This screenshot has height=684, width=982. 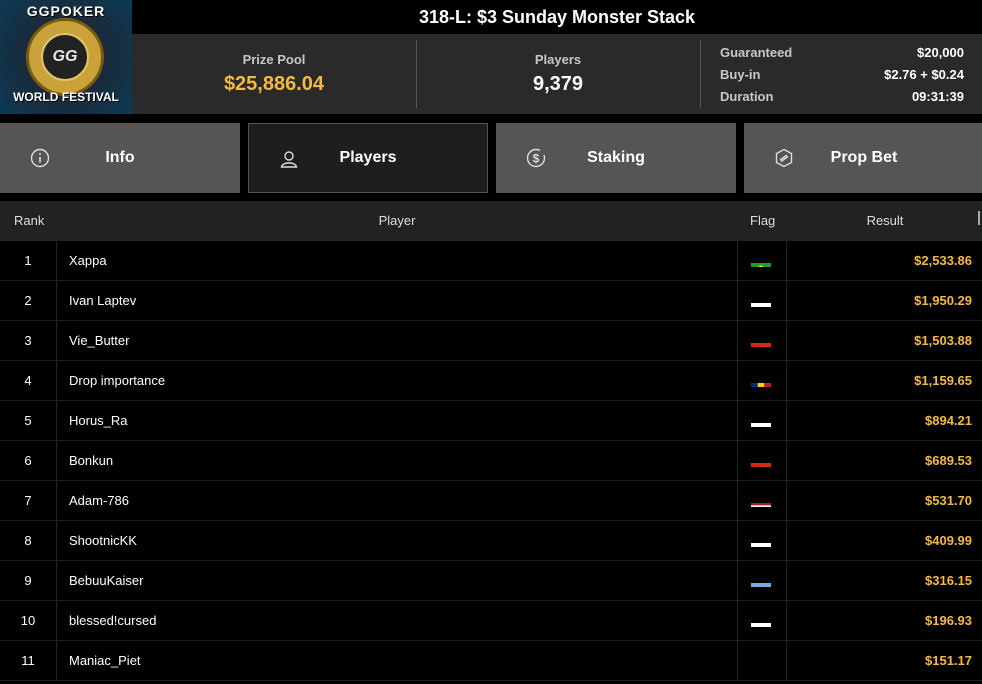 I want to click on prop-bet-icon, so click(x=784, y=158).